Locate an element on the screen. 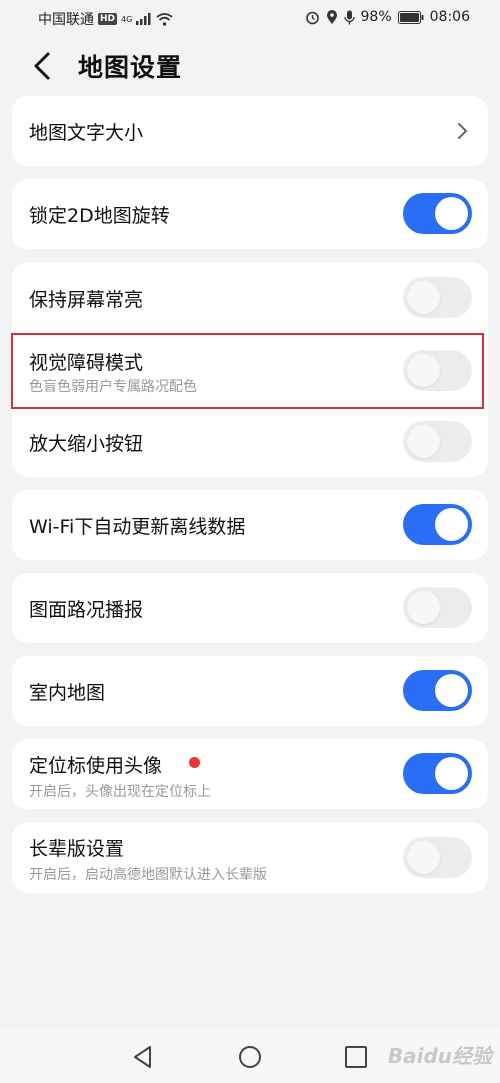 The width and height of the screenshot is (500, 1083). card-lock-2d: 锁定2D地图旋转 is located at coordinates (250, 214).